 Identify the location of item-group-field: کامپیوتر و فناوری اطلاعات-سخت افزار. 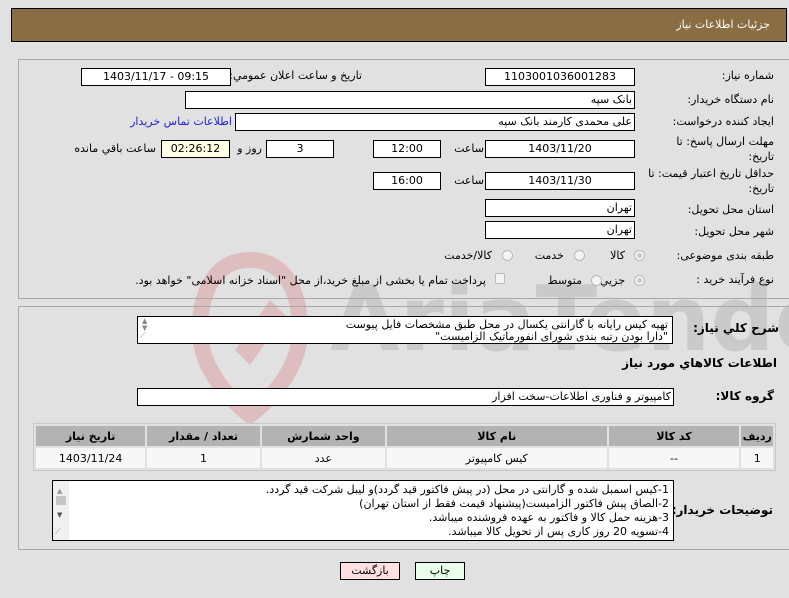
(405, 397).